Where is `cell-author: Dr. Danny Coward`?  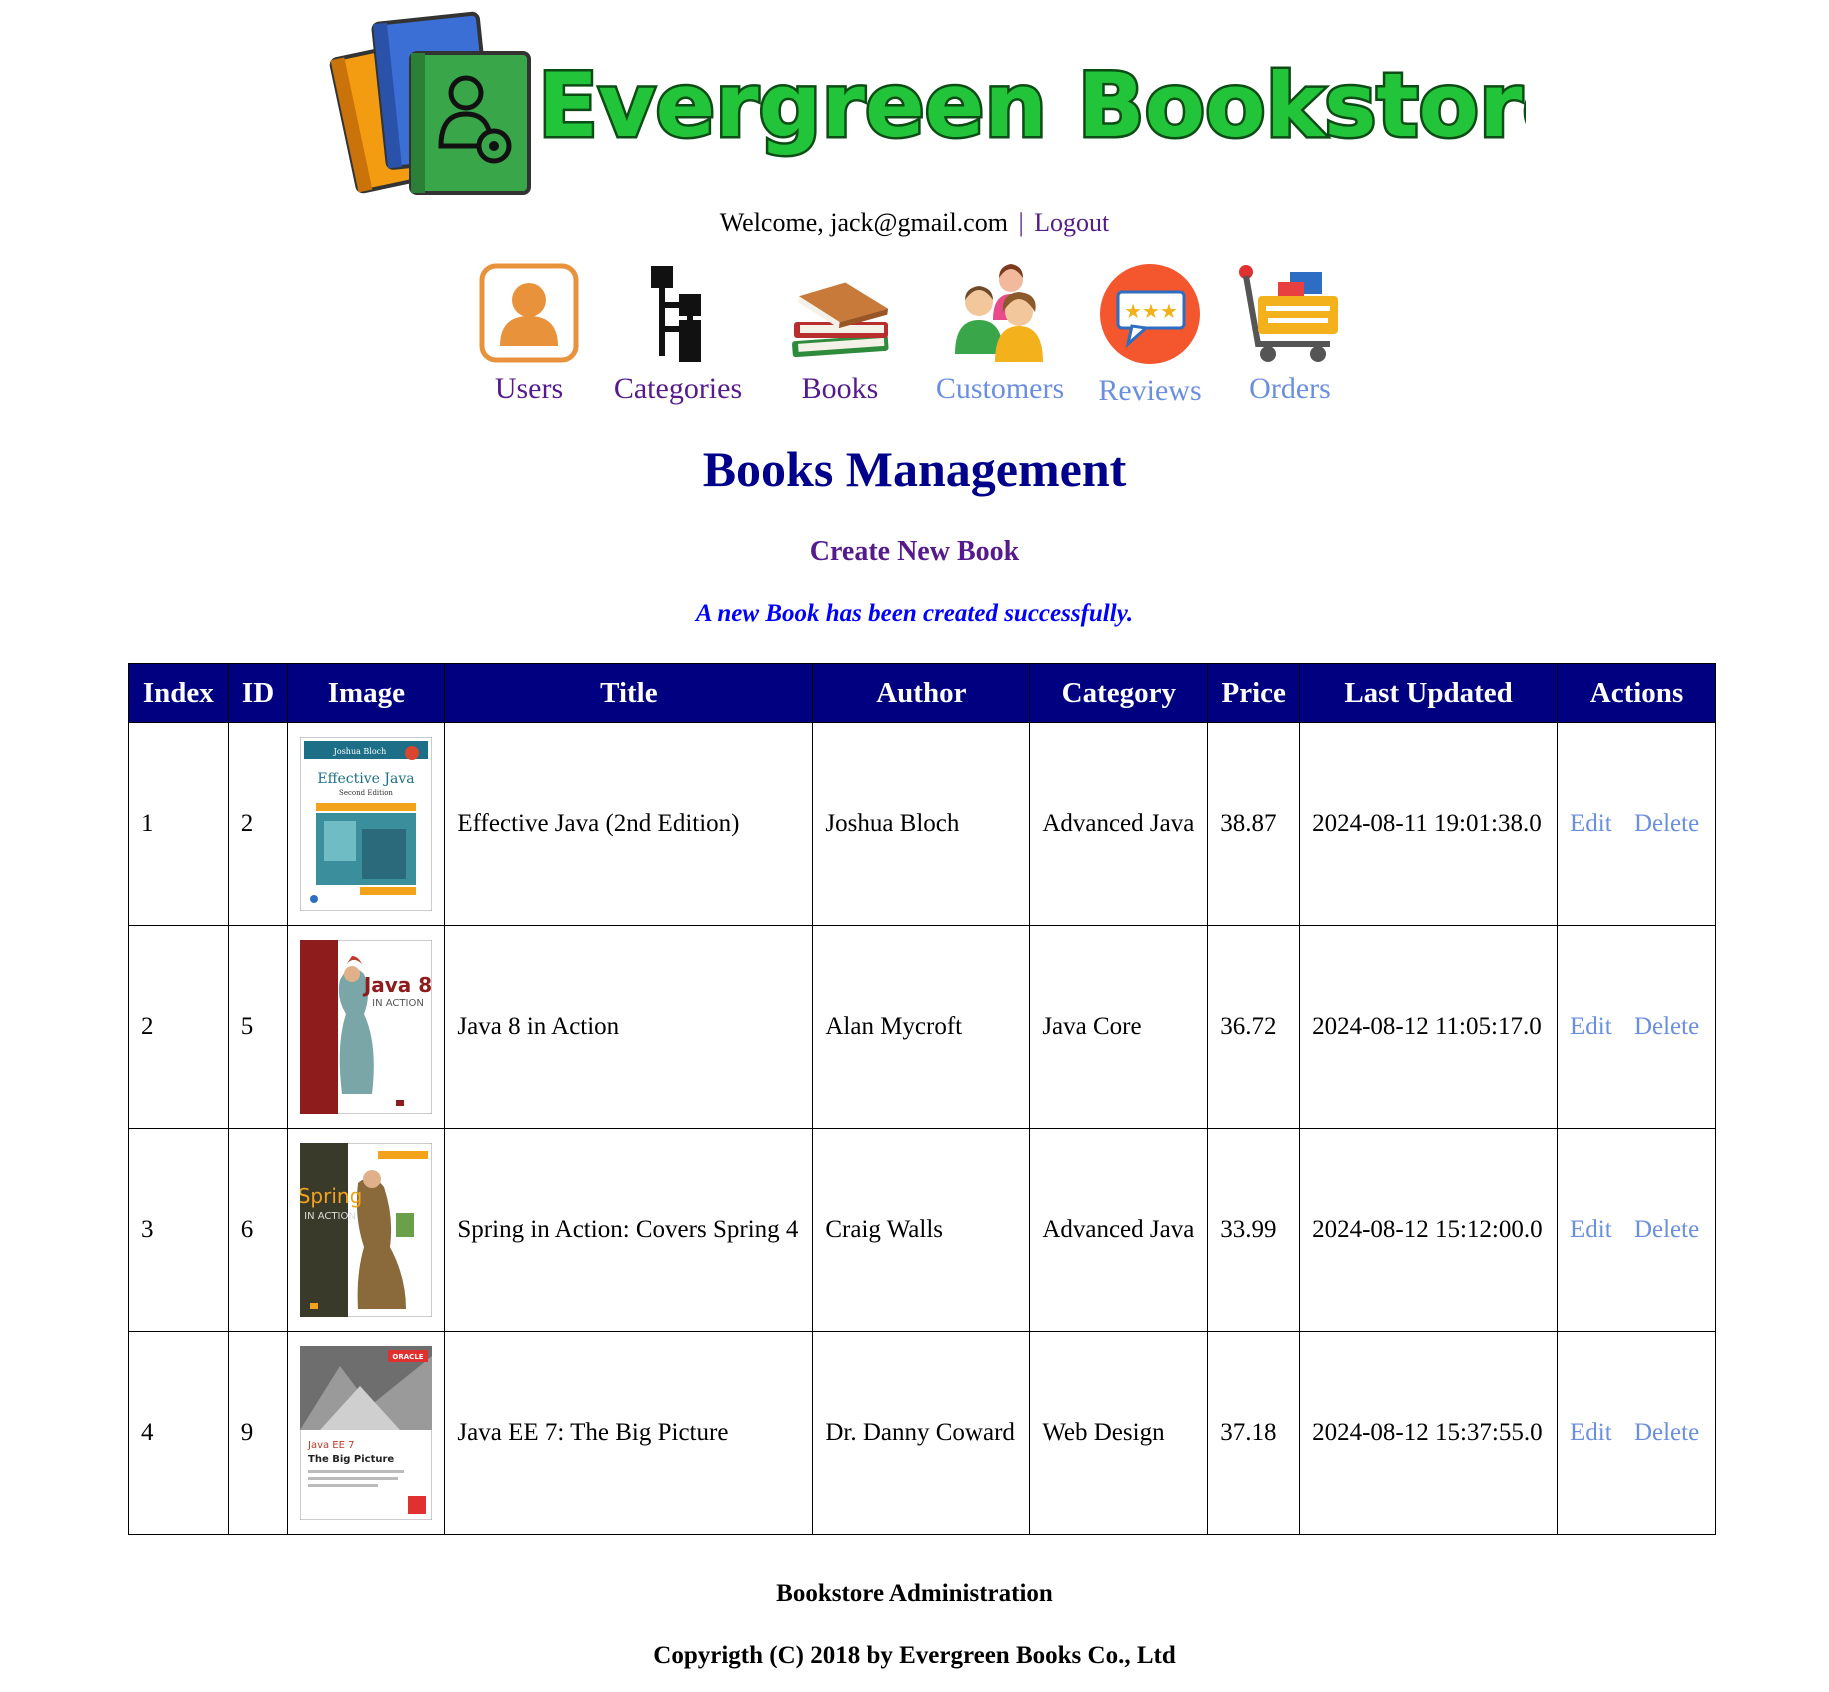 cell-author: Dr. Danny Coward is located at coordinates (921, 1433).